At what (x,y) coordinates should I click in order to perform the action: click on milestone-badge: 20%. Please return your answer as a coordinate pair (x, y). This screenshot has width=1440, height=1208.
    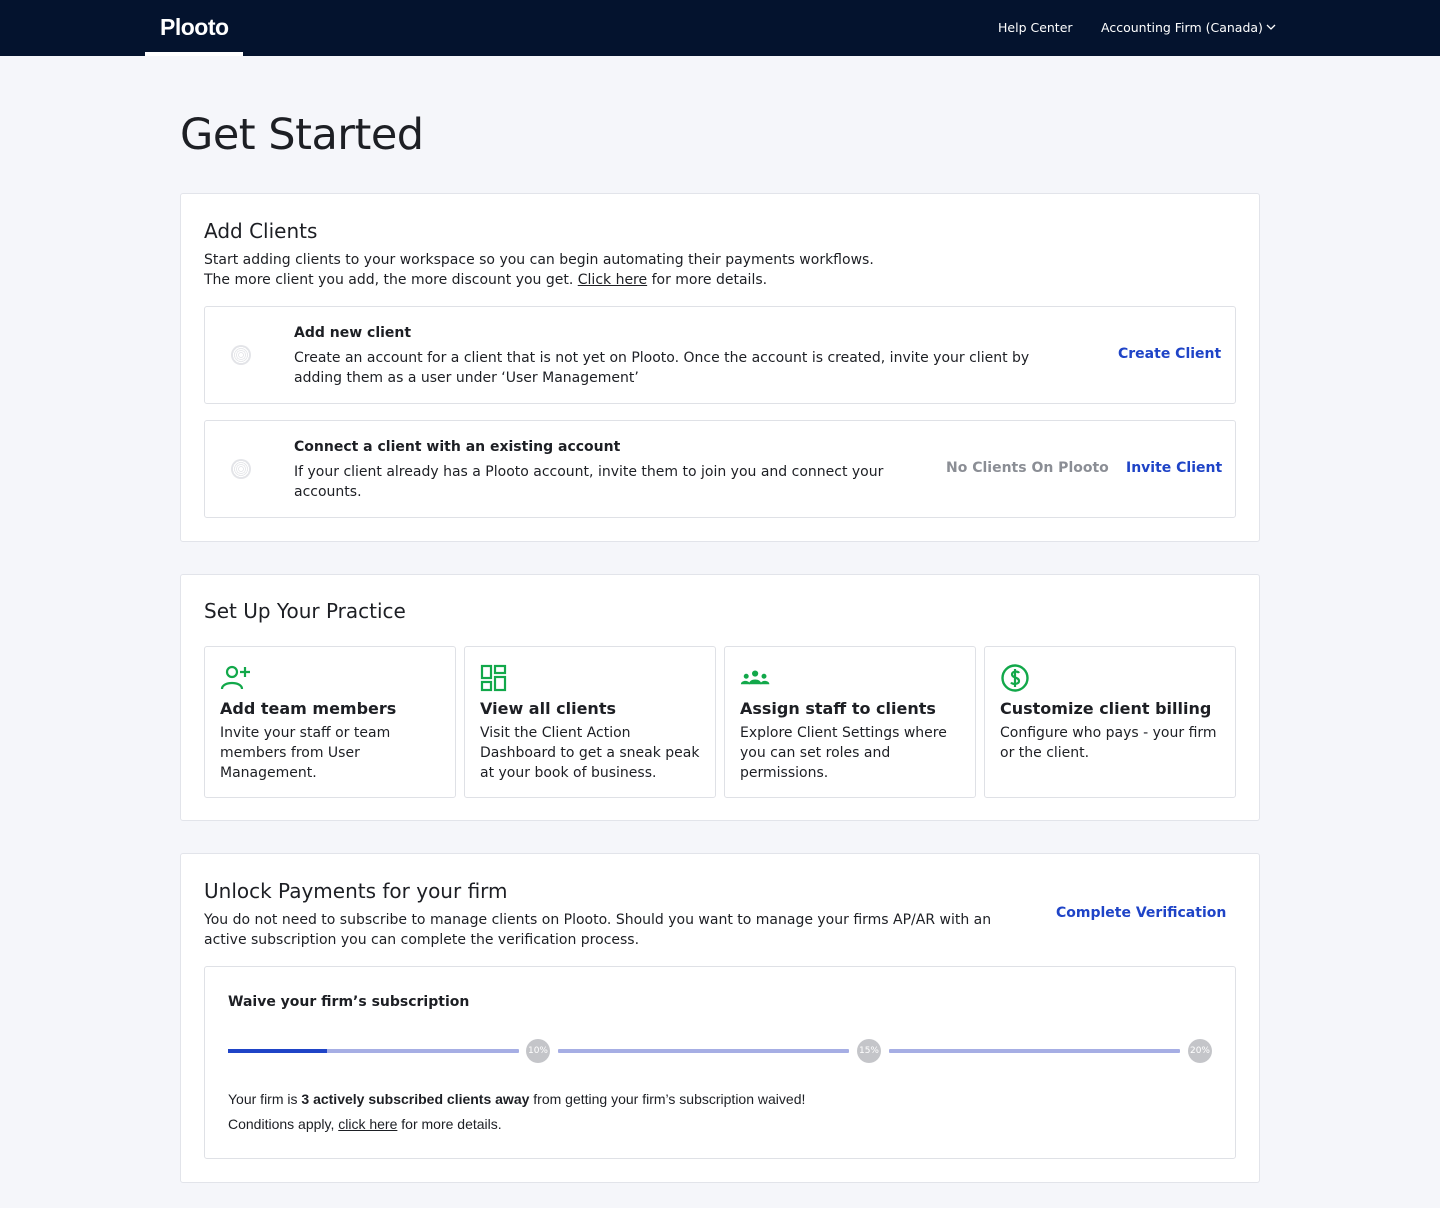
    Looking at the image, I should click on (1200, 1051).